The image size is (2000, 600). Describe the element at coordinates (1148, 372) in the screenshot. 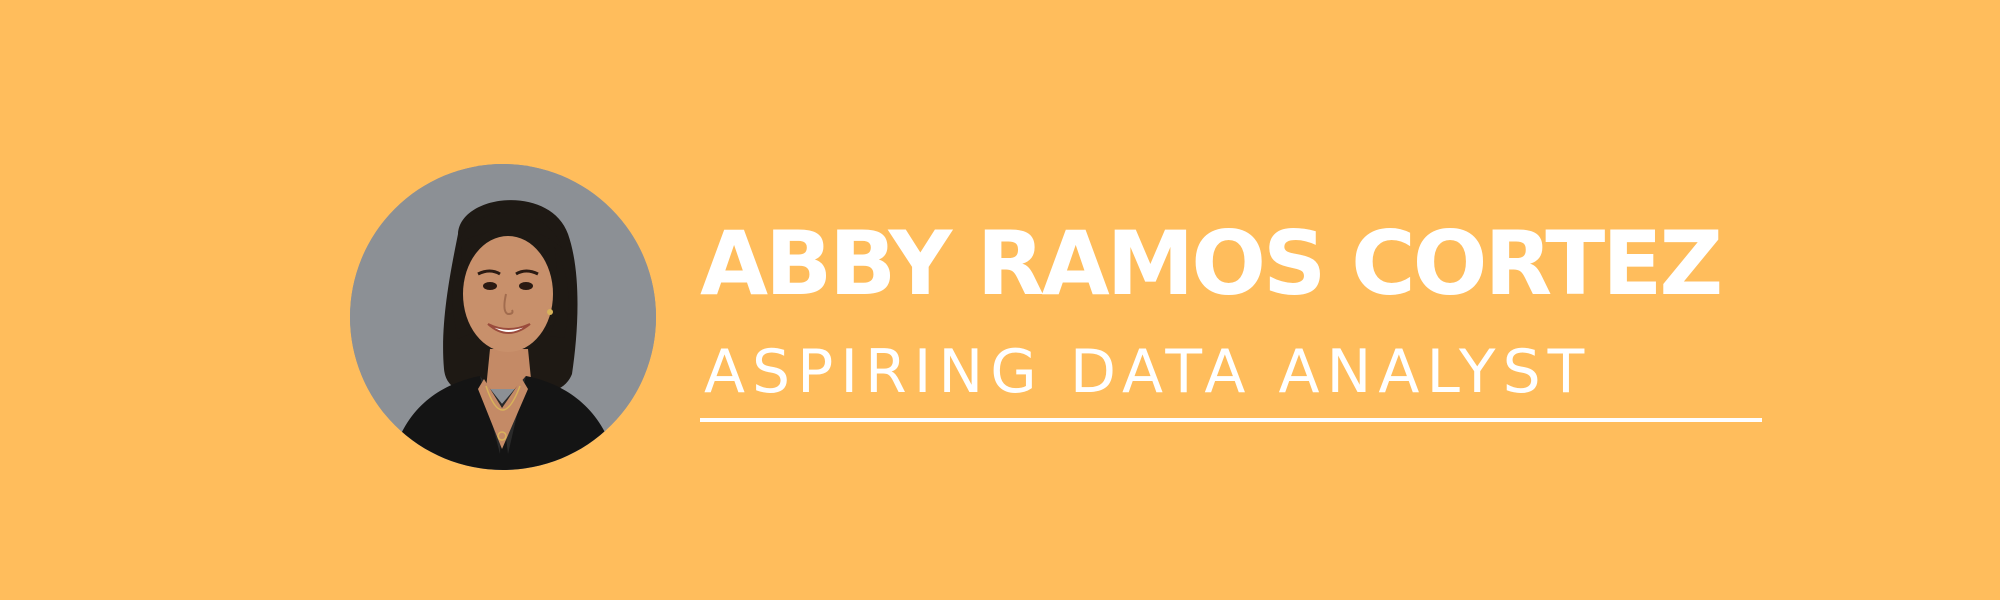

I see `profile-title: ASPIRING DATA ANALYST` at that location.